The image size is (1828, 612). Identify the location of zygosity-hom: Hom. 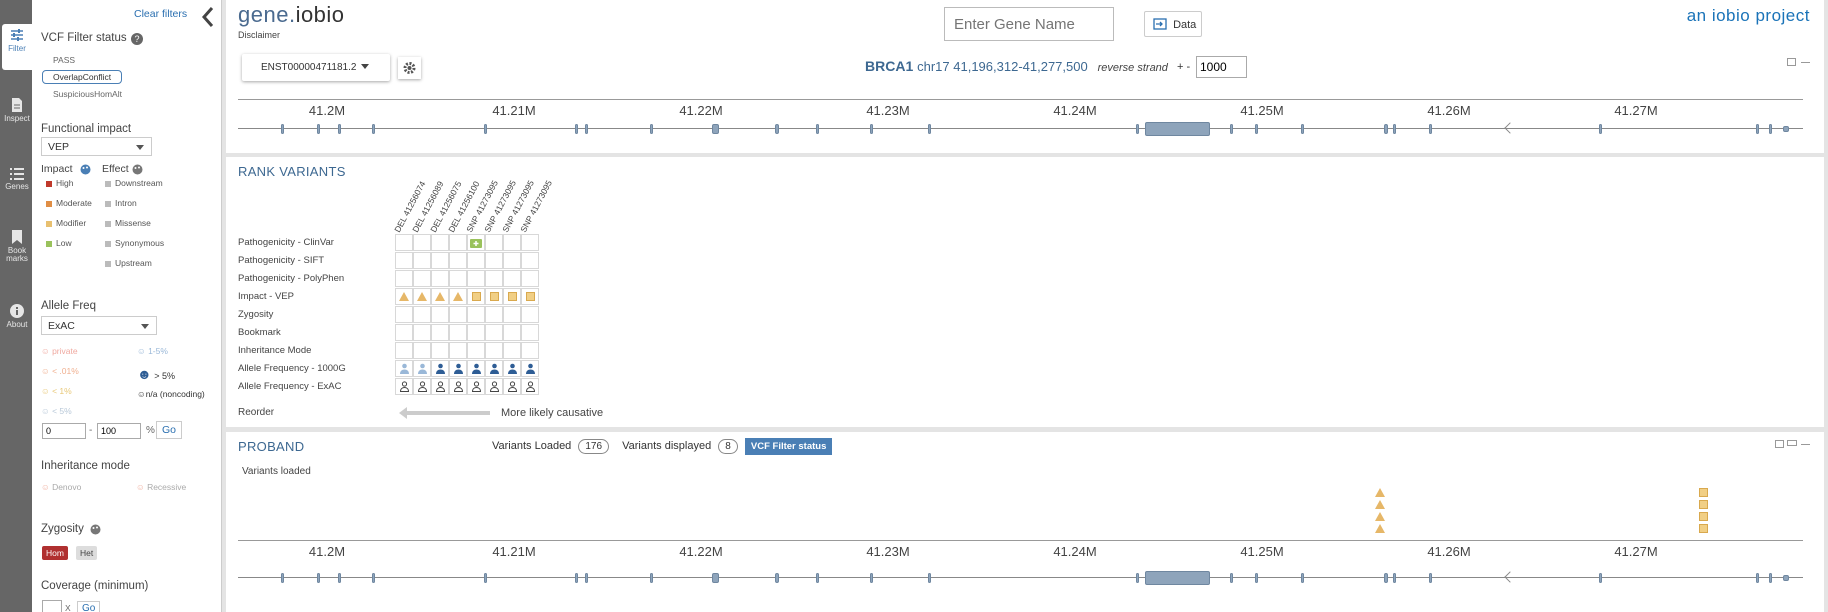
(55, 553).